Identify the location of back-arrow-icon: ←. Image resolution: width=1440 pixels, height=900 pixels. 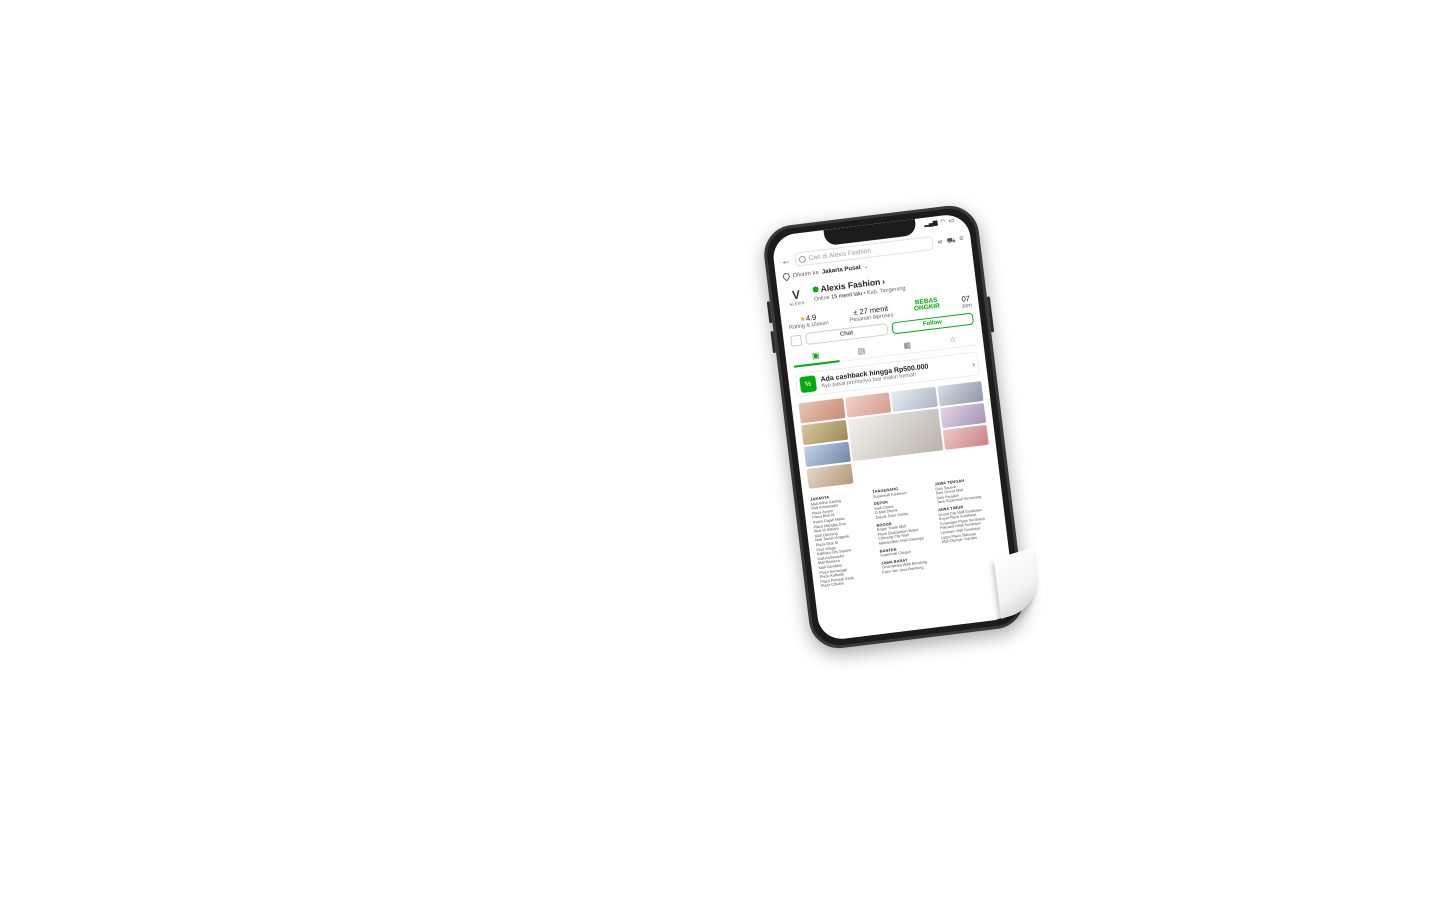
(785, 261).